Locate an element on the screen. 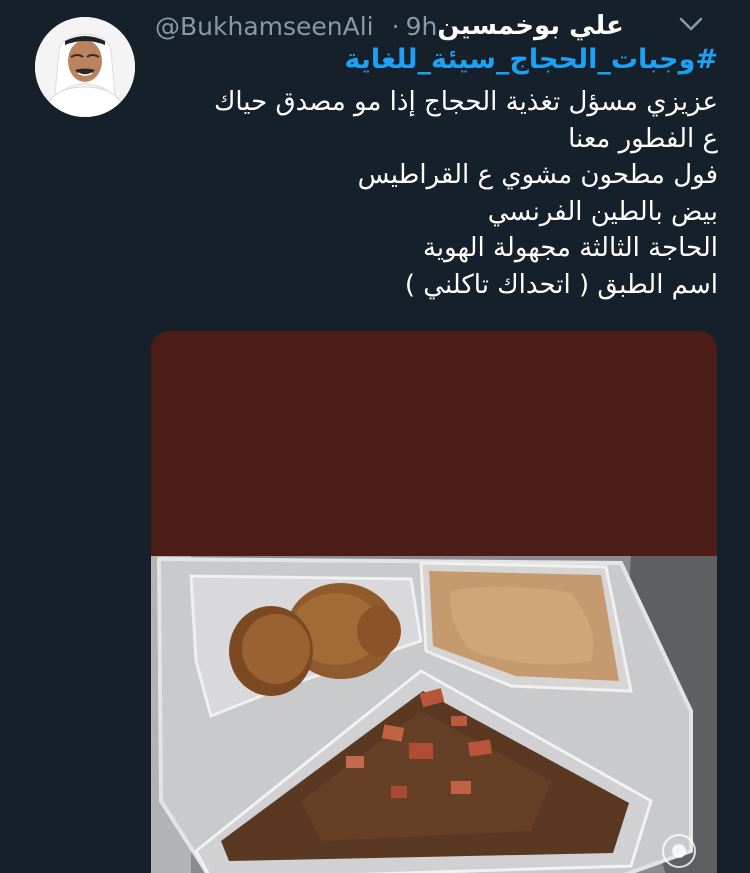  tweet-line-6: اسم الطبق ( اتحداك تاكلني ) is located at coordinates (561, 284).